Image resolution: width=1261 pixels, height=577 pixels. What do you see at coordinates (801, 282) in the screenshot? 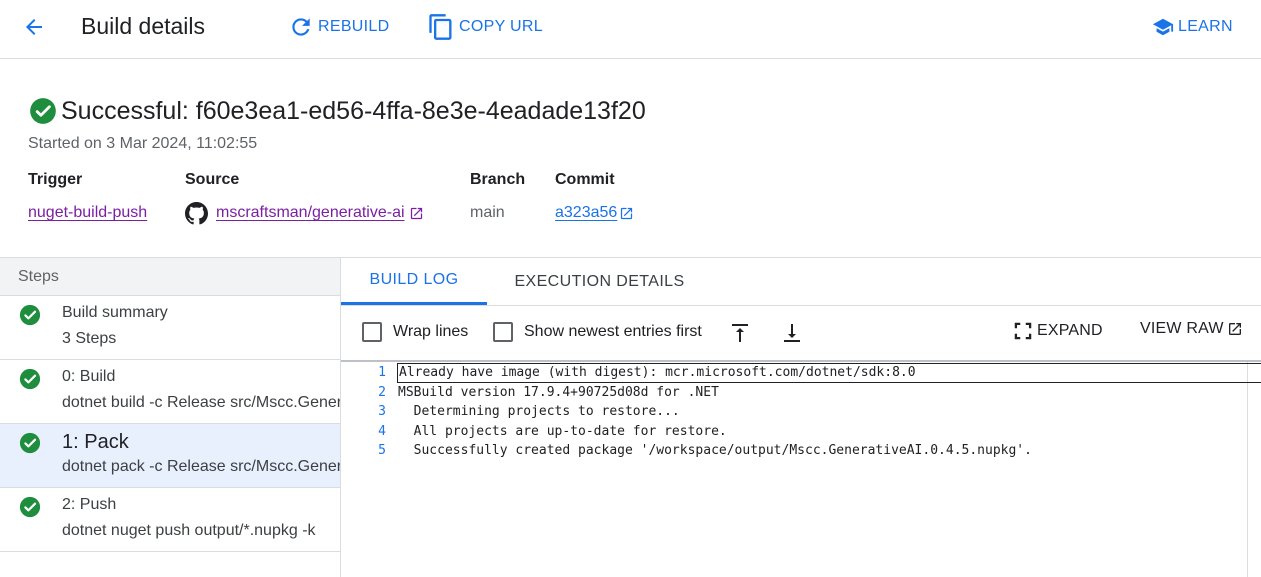
I see `log-tabs: BUILD LOG EXECUTION DETAILS` at bounding box center [801, 282].